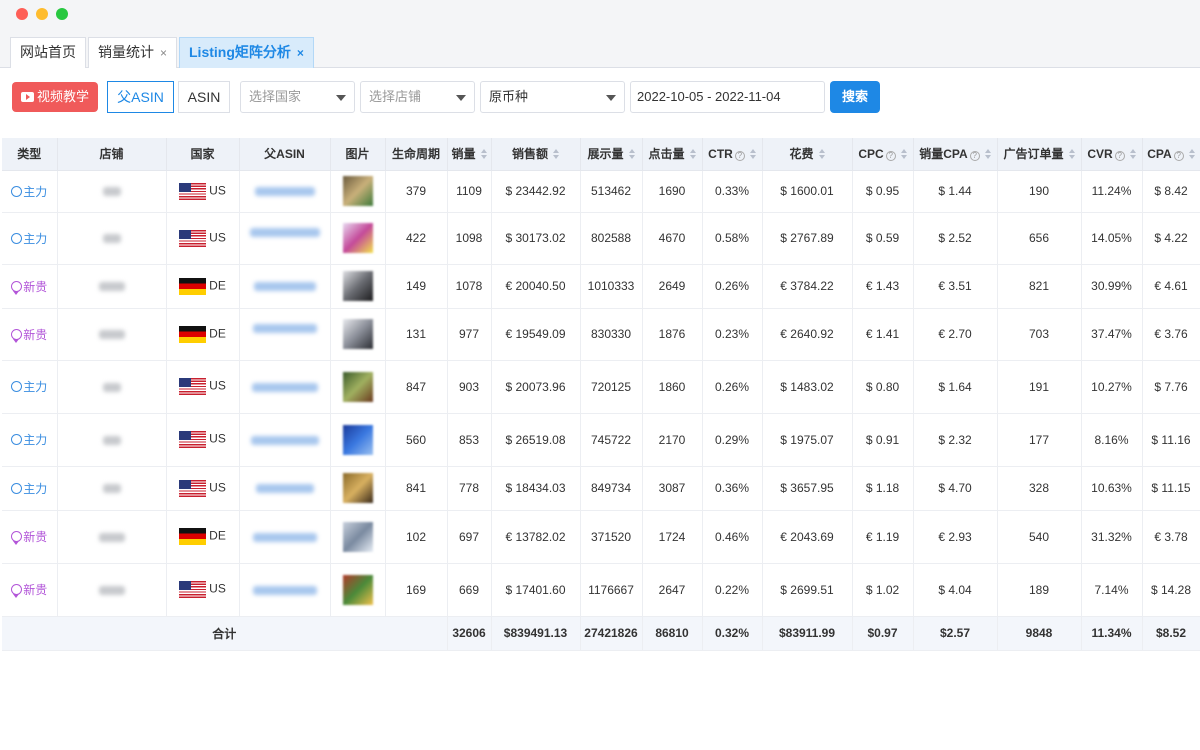  What do you see at coordinates (807, 488) in the screenshot?
I see `cell-spend: $ 3657.95` at bounding box center [807, 488].